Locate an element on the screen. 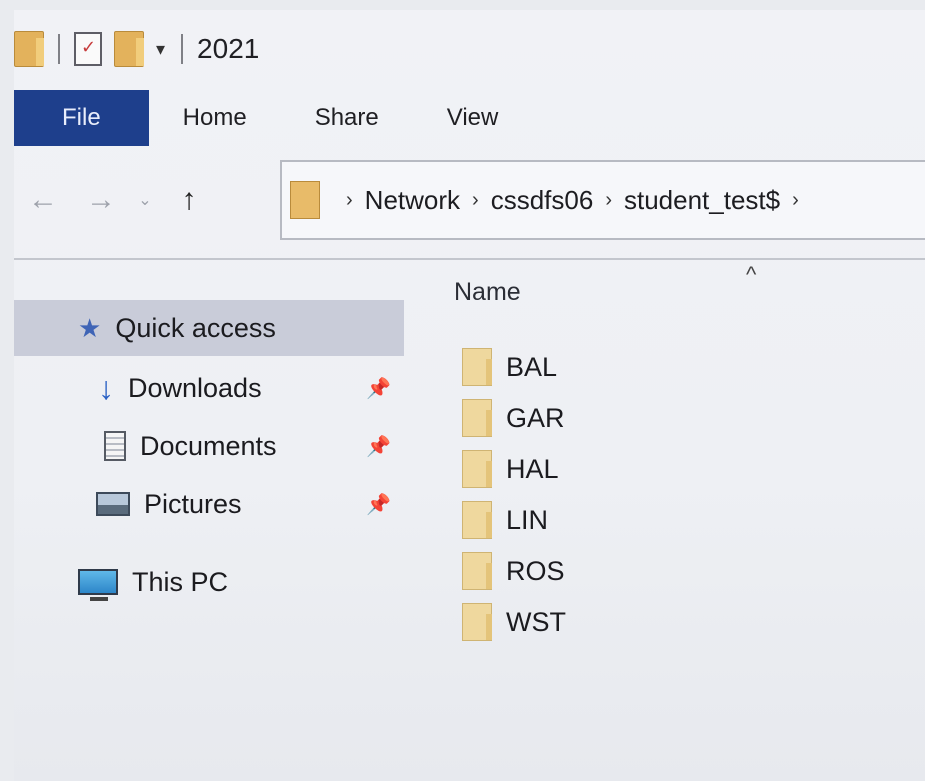  nav-quick-access: ★ Quick access is located at coordinates (209, 328).